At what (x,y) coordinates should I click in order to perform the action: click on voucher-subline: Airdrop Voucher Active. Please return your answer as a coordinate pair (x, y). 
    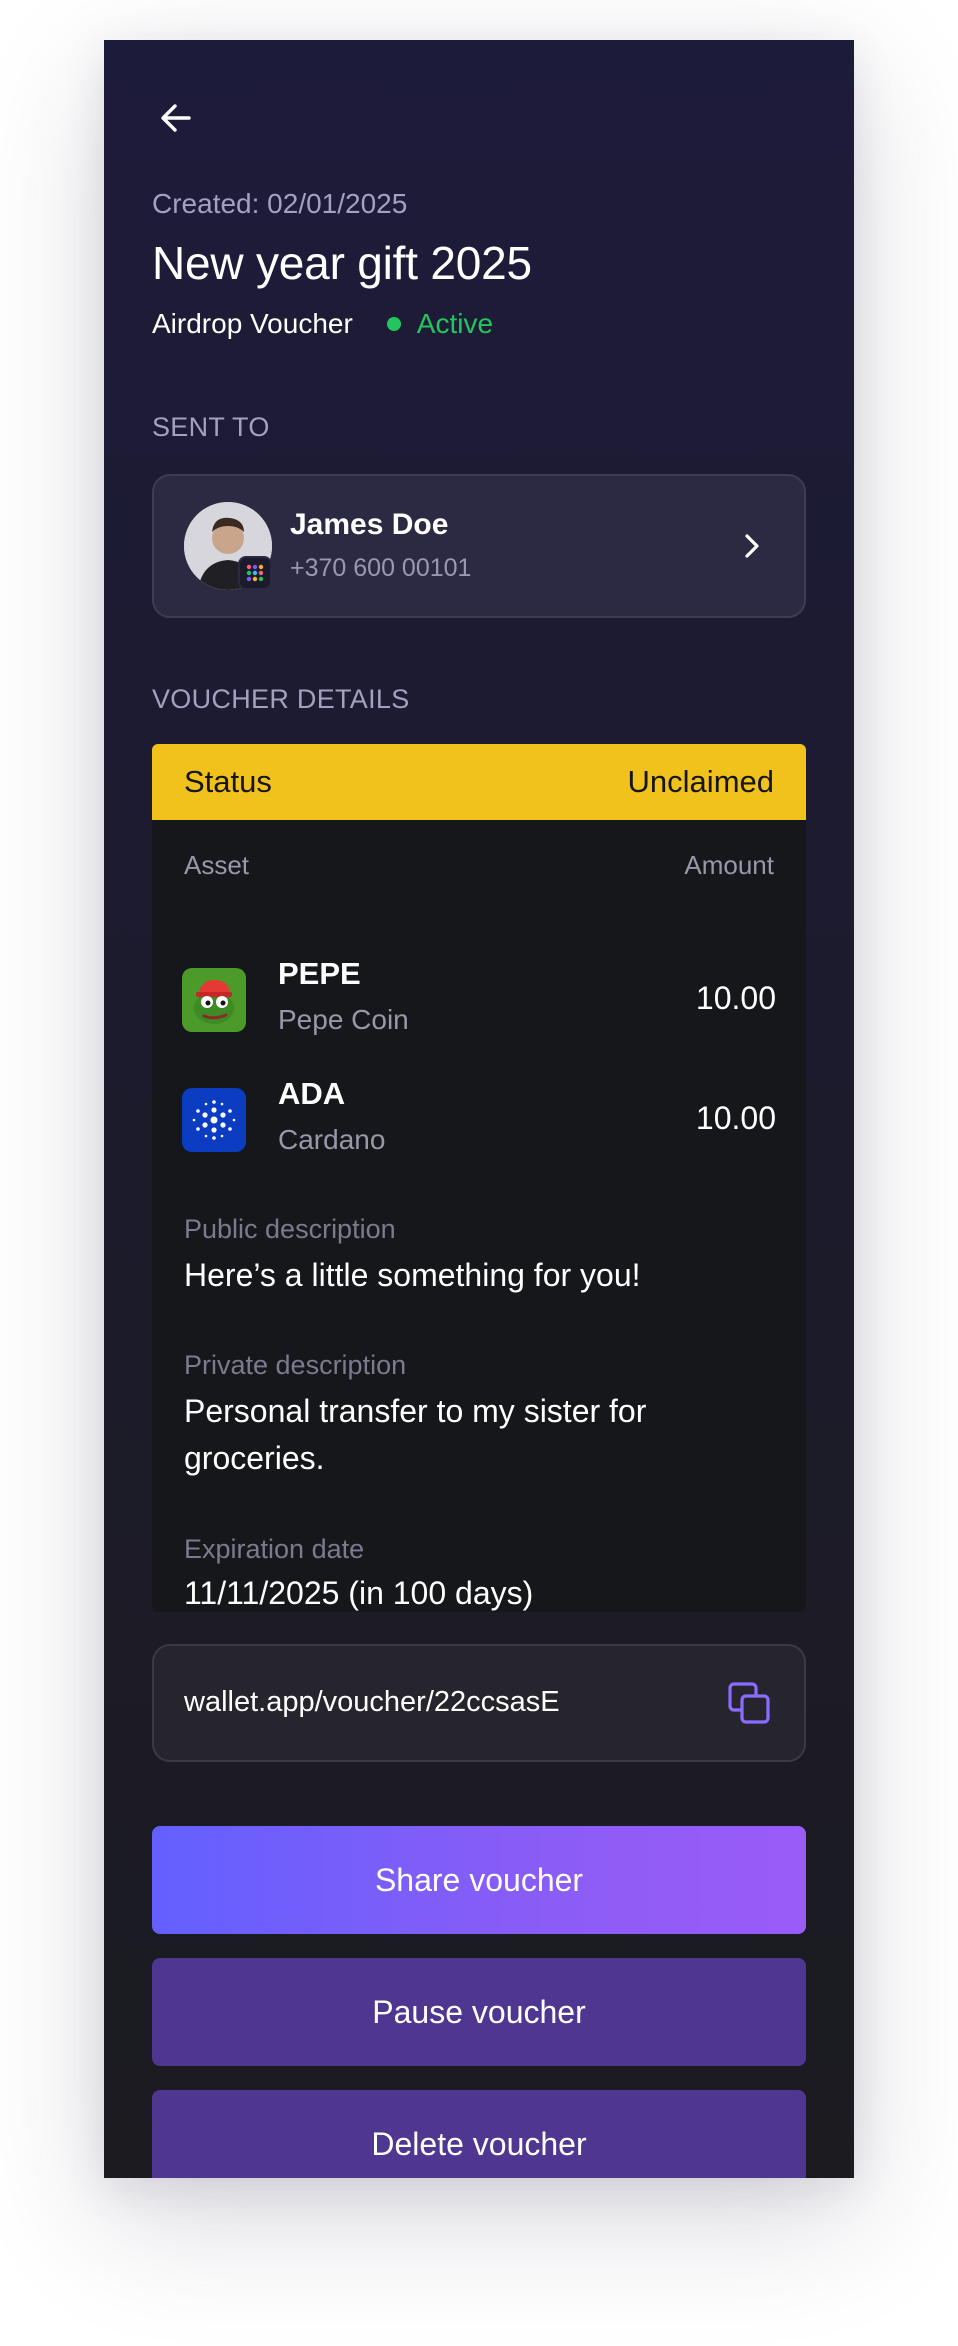
    Looking at the image, I should click on (322, 324).